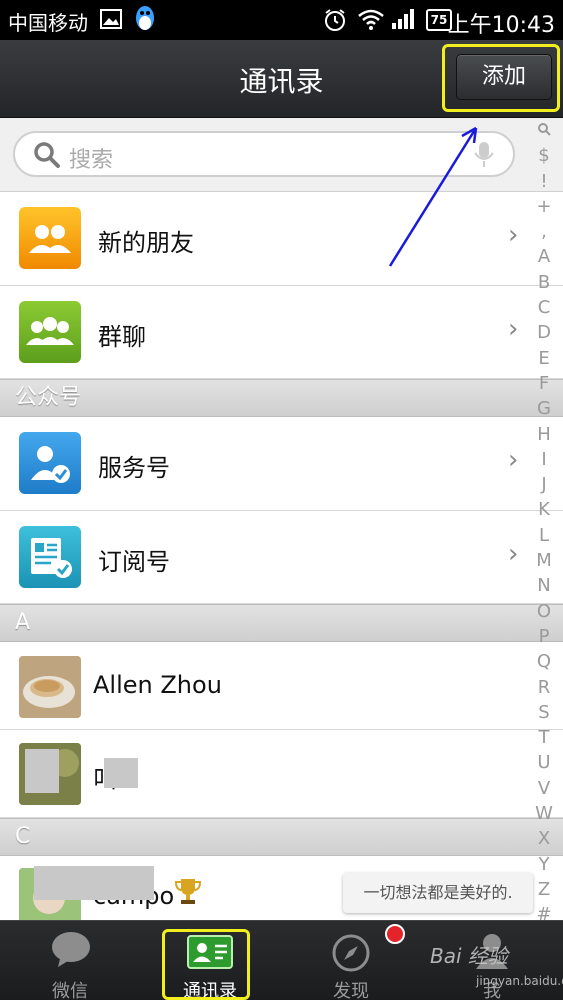 The width and height of the screenshot is (563, 1000). What do you see at coordinates (351, 990) in the screenshot?
I see `tab-label: 发现` at bounding box center [351, 990].